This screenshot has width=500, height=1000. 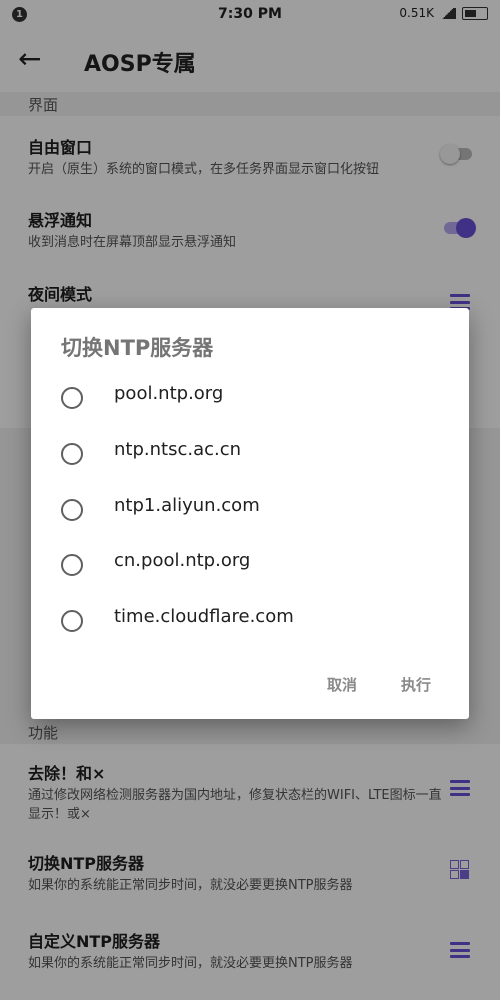 I want to click on ntp-option: time.cloudflare.com, so click(x=250, y=621).